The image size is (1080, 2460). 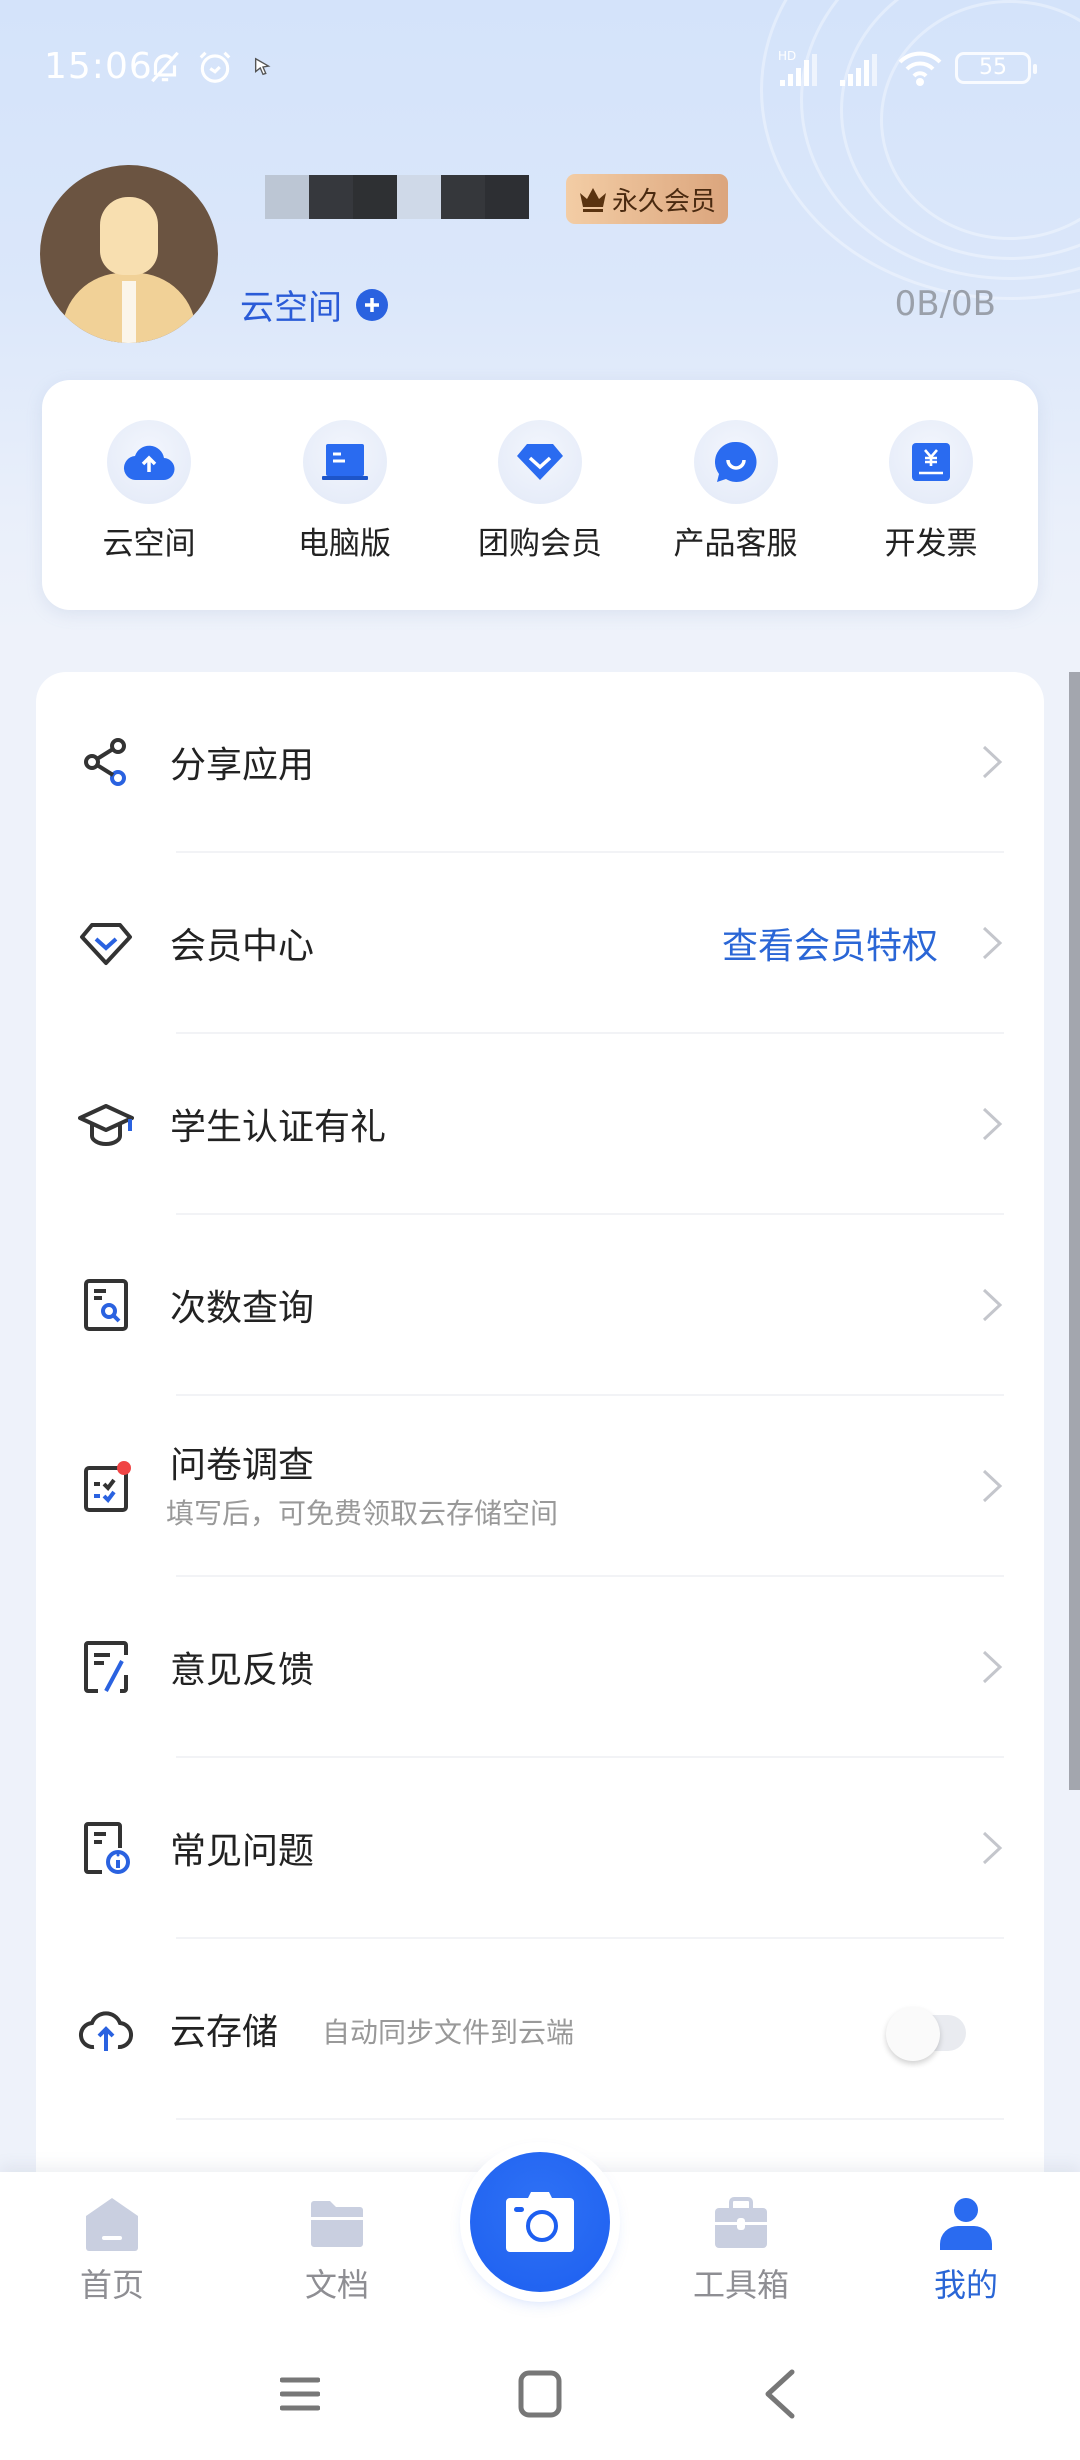 What do you see at coordinates (337, 2224) in the screenshot?
I see `folder-icon` at bounding box center [337, 2224].